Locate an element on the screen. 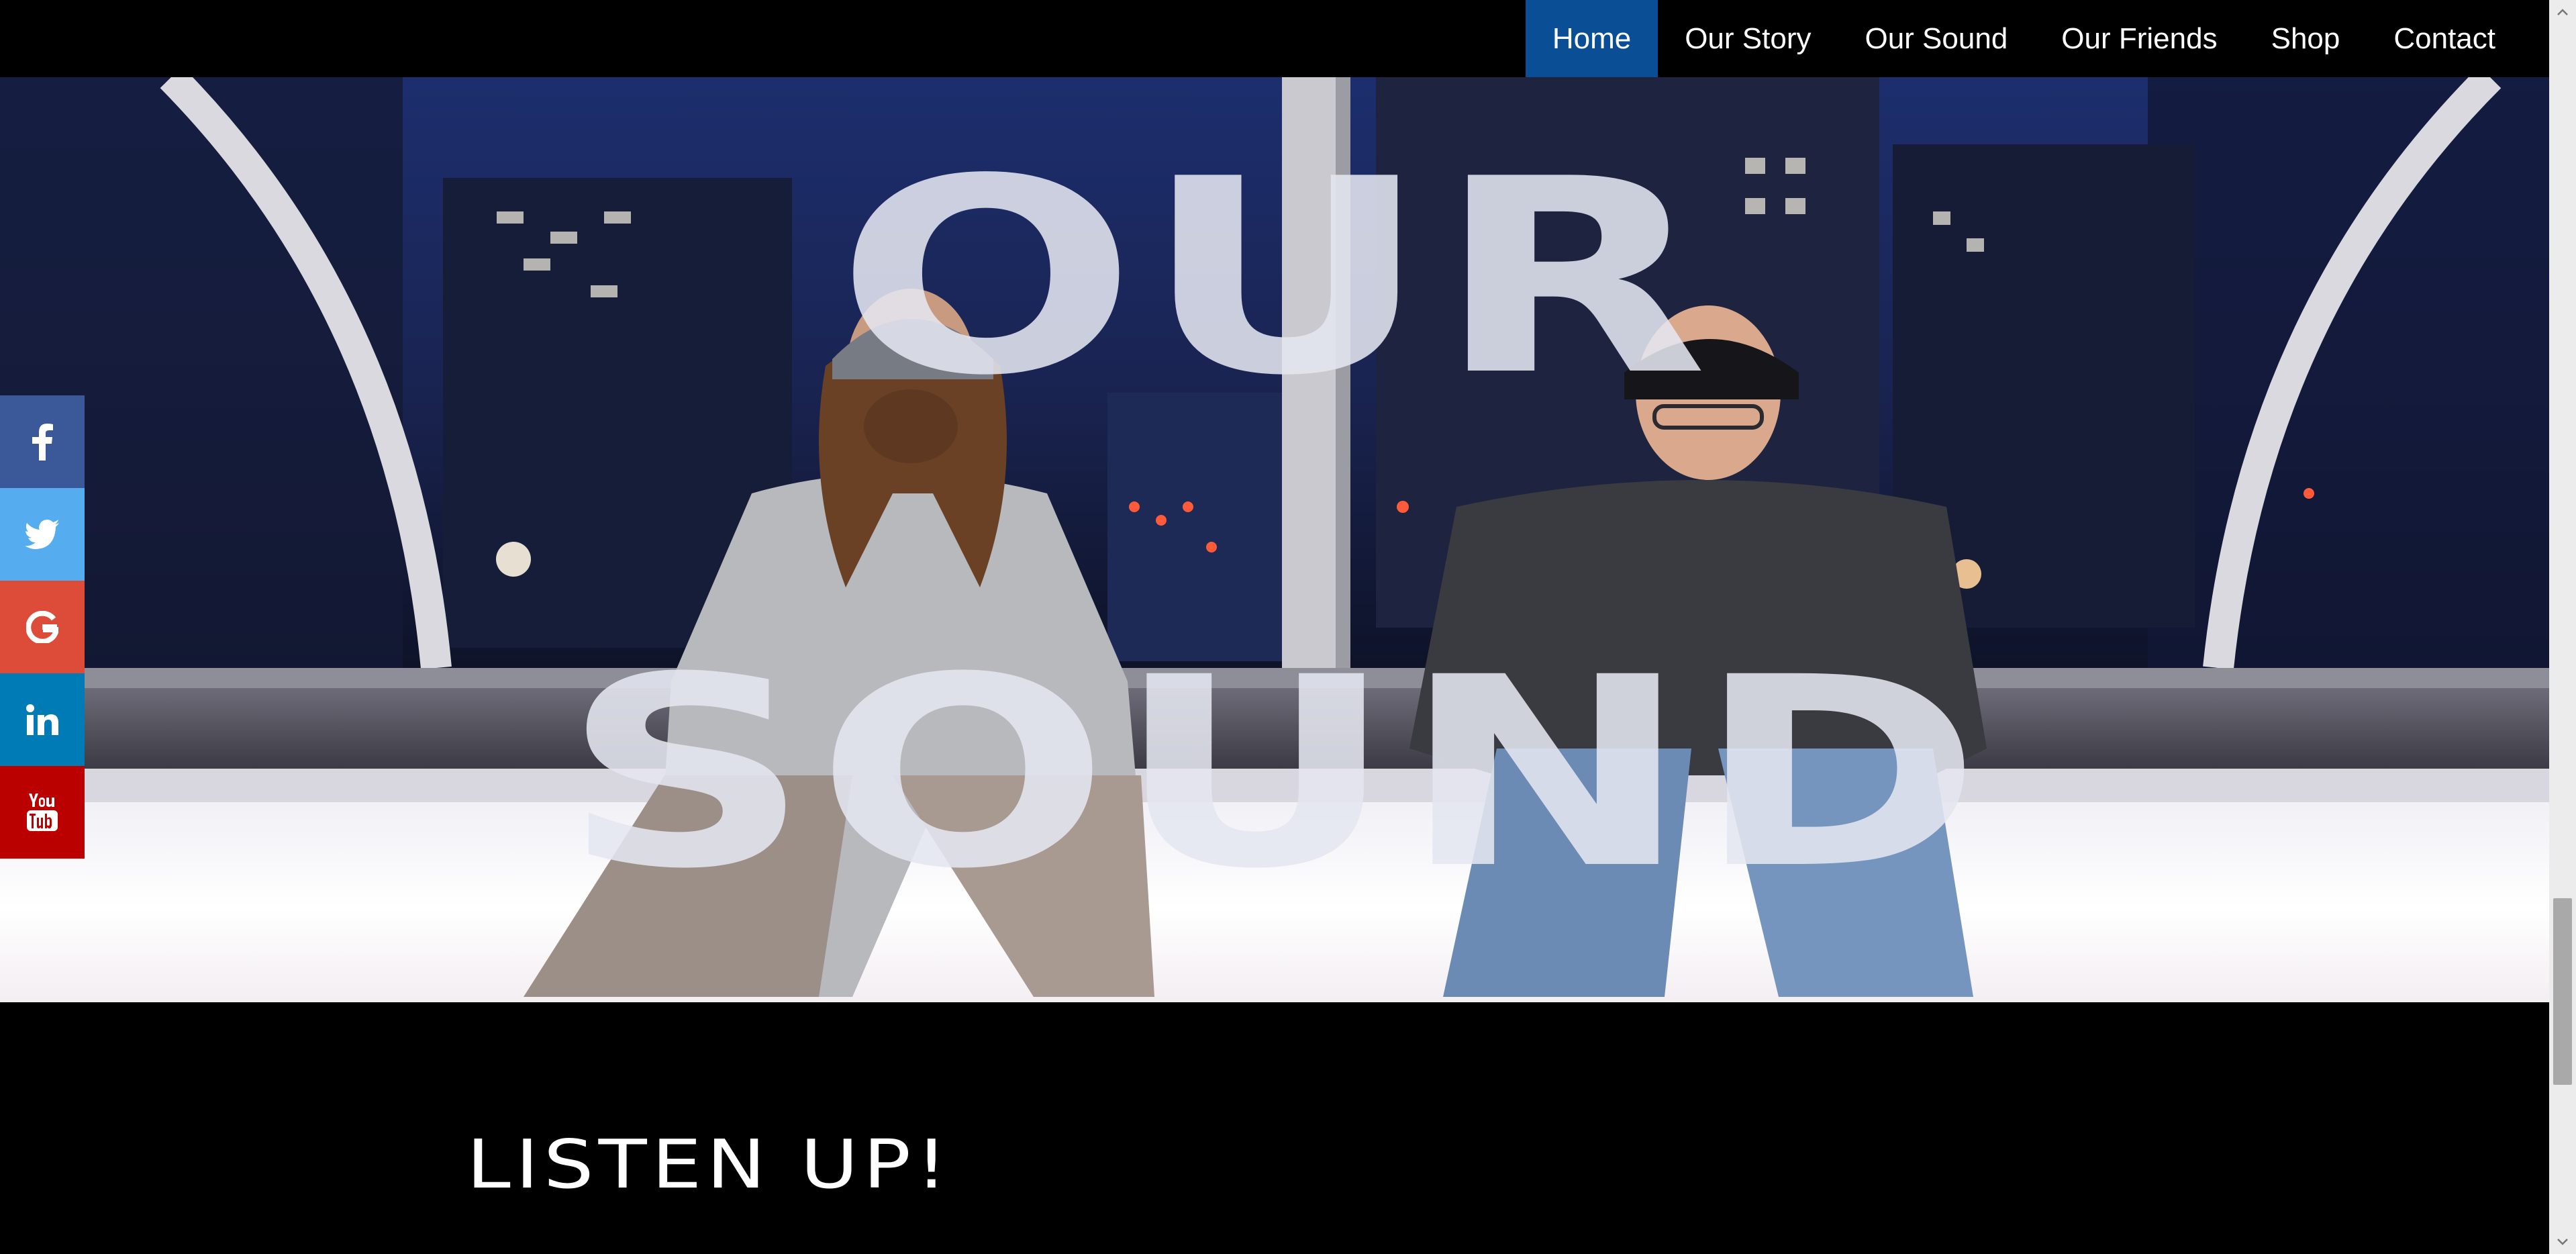 This screenshot has width=2576, height=1254. google-icon is located at coordinates (42, 627).